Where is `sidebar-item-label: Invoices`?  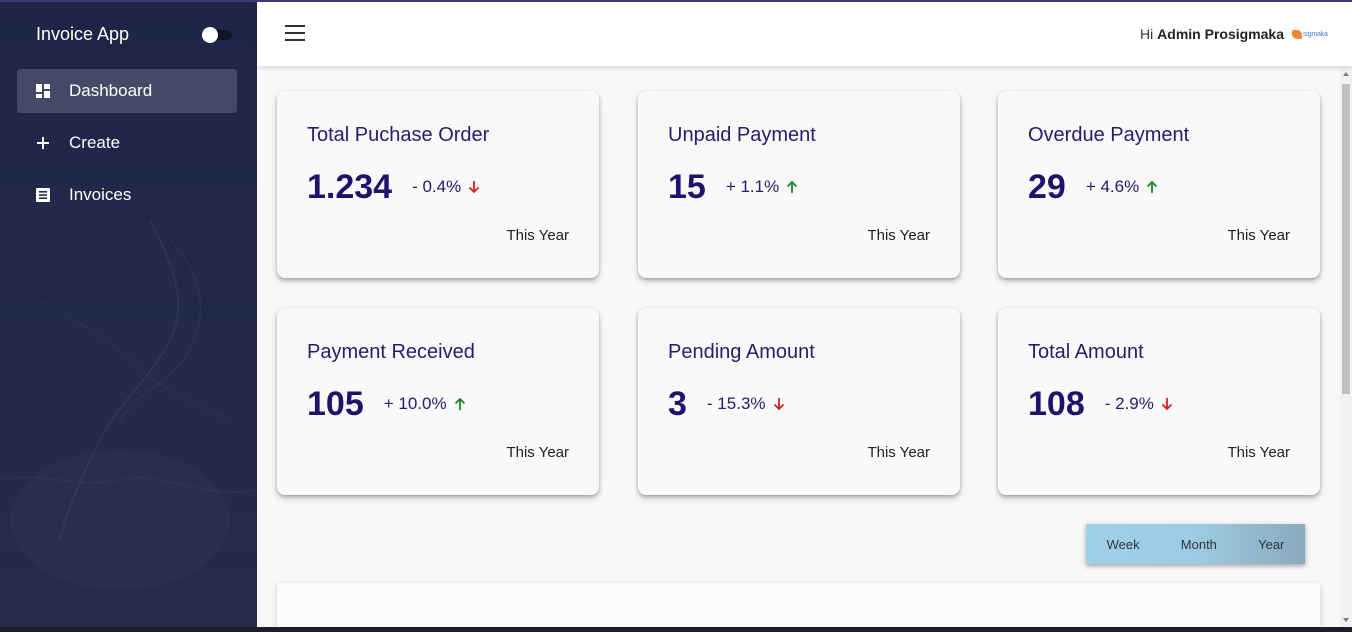
sidebar-item-label: Invoices is located at coordinates (100, 194).